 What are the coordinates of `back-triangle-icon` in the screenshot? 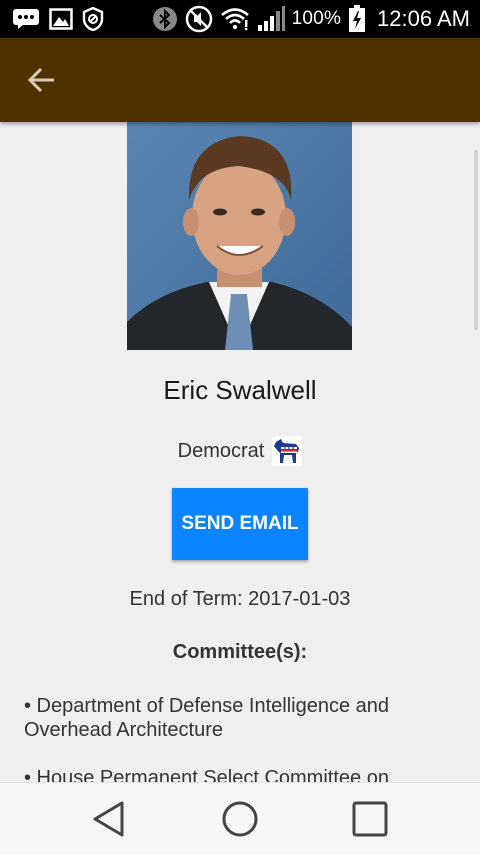 It's located at (108, 819).